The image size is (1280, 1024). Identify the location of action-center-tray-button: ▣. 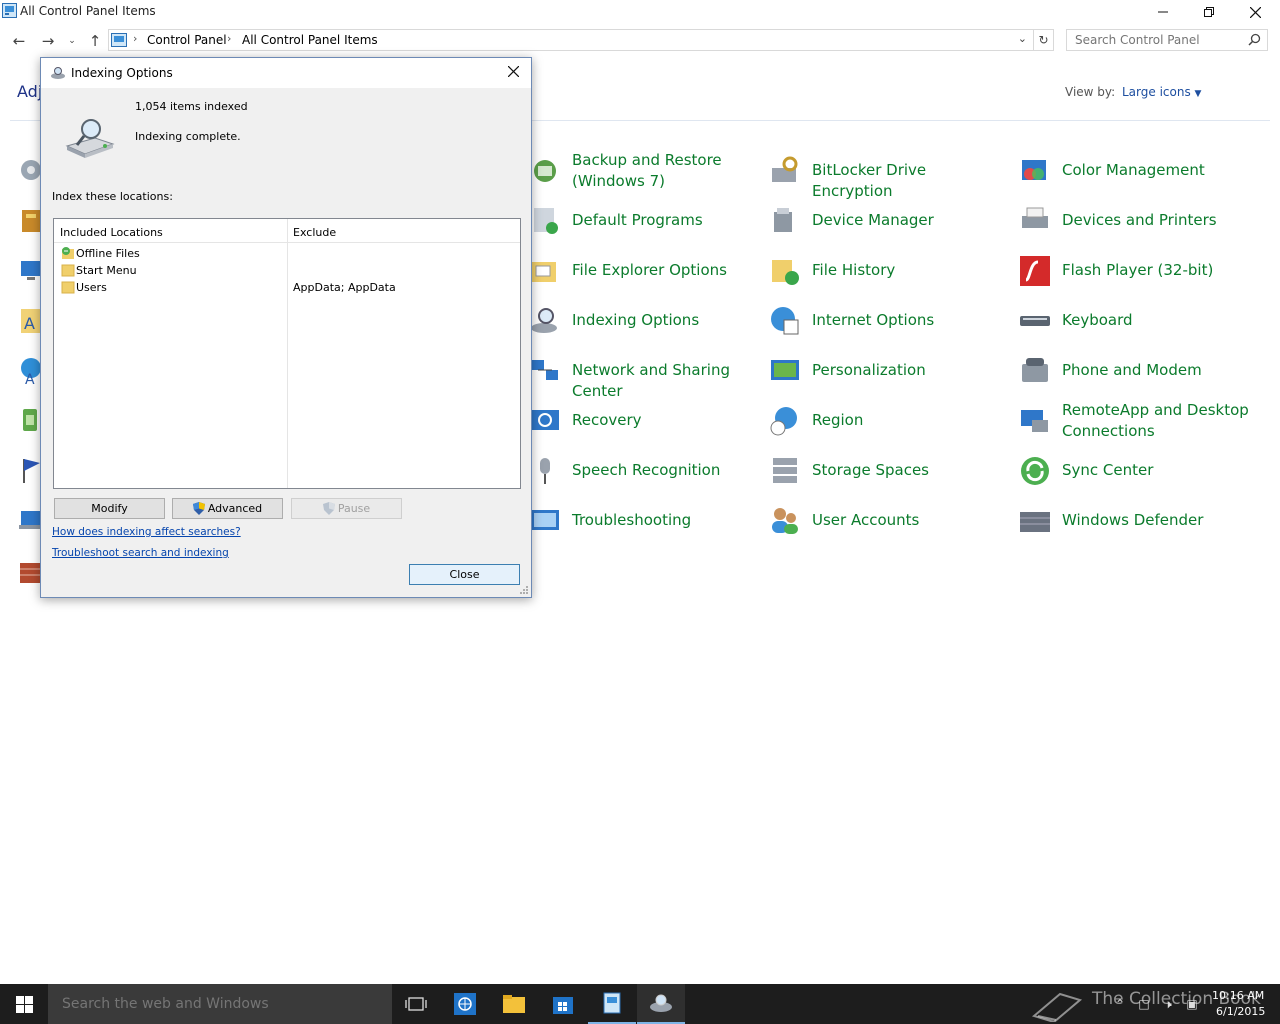
(1192, 1004).